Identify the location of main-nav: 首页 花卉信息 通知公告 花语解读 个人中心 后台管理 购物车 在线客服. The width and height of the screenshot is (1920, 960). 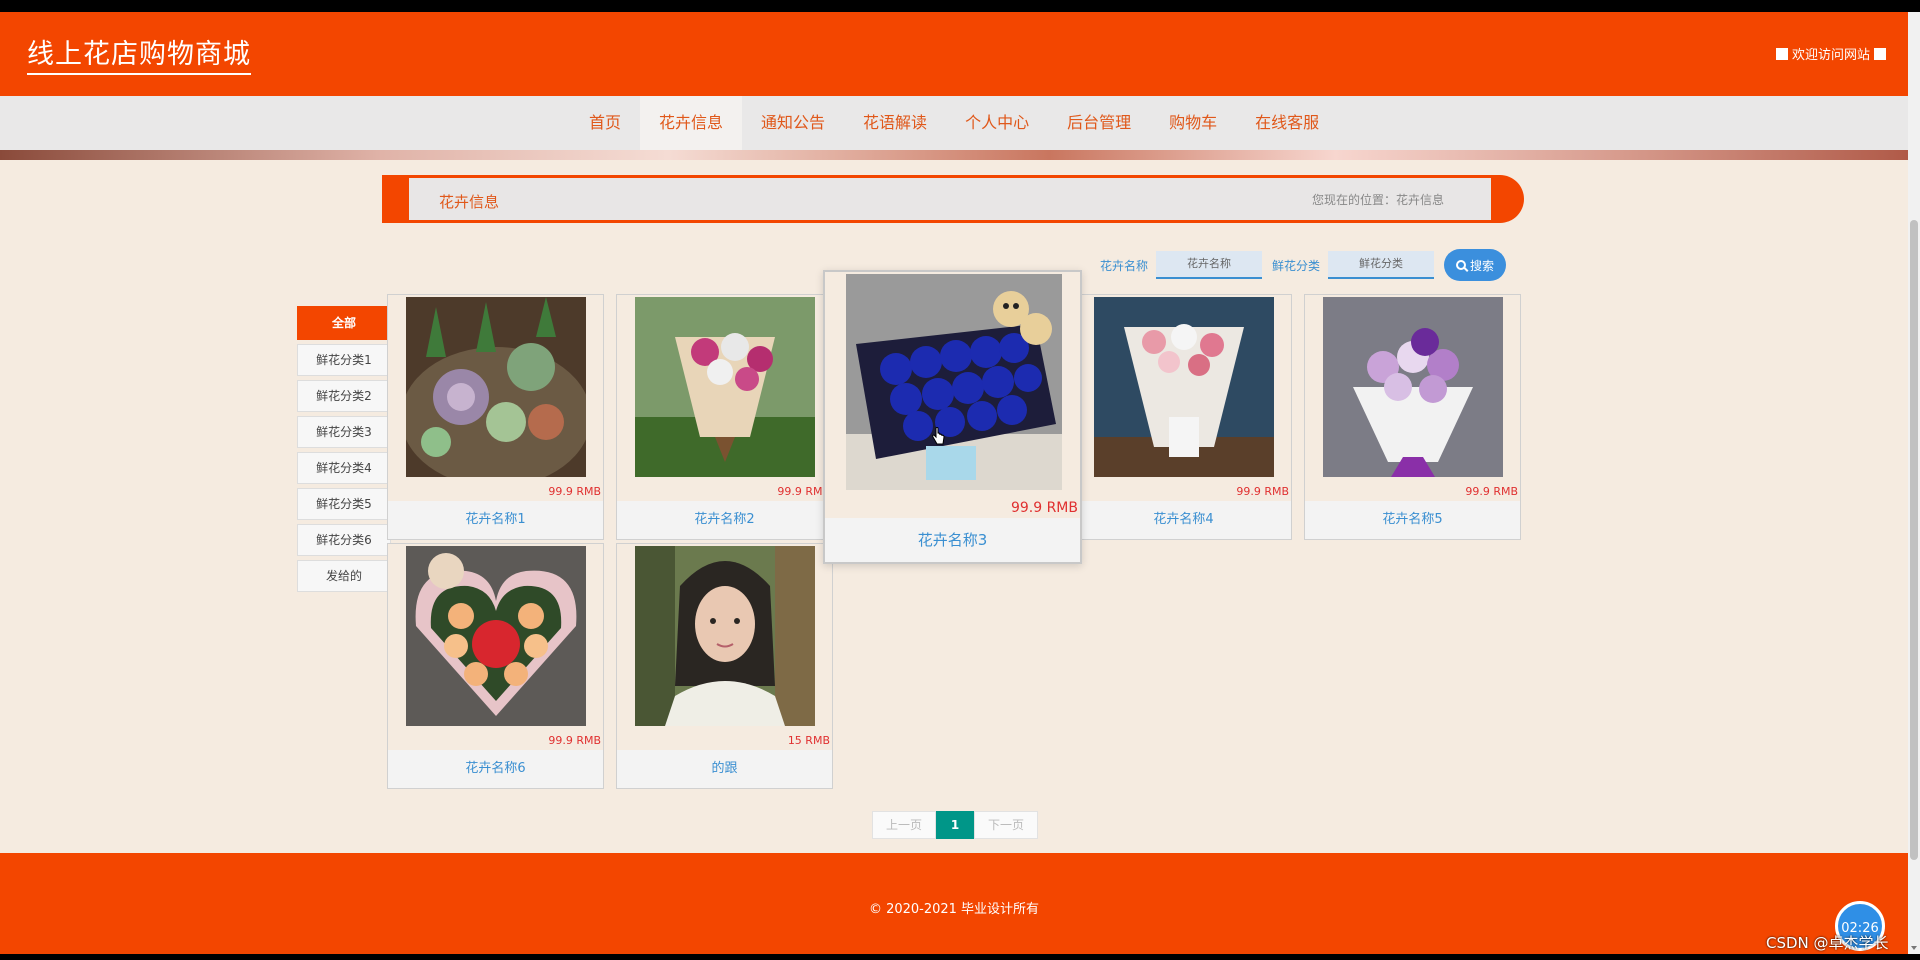
(954, 123).